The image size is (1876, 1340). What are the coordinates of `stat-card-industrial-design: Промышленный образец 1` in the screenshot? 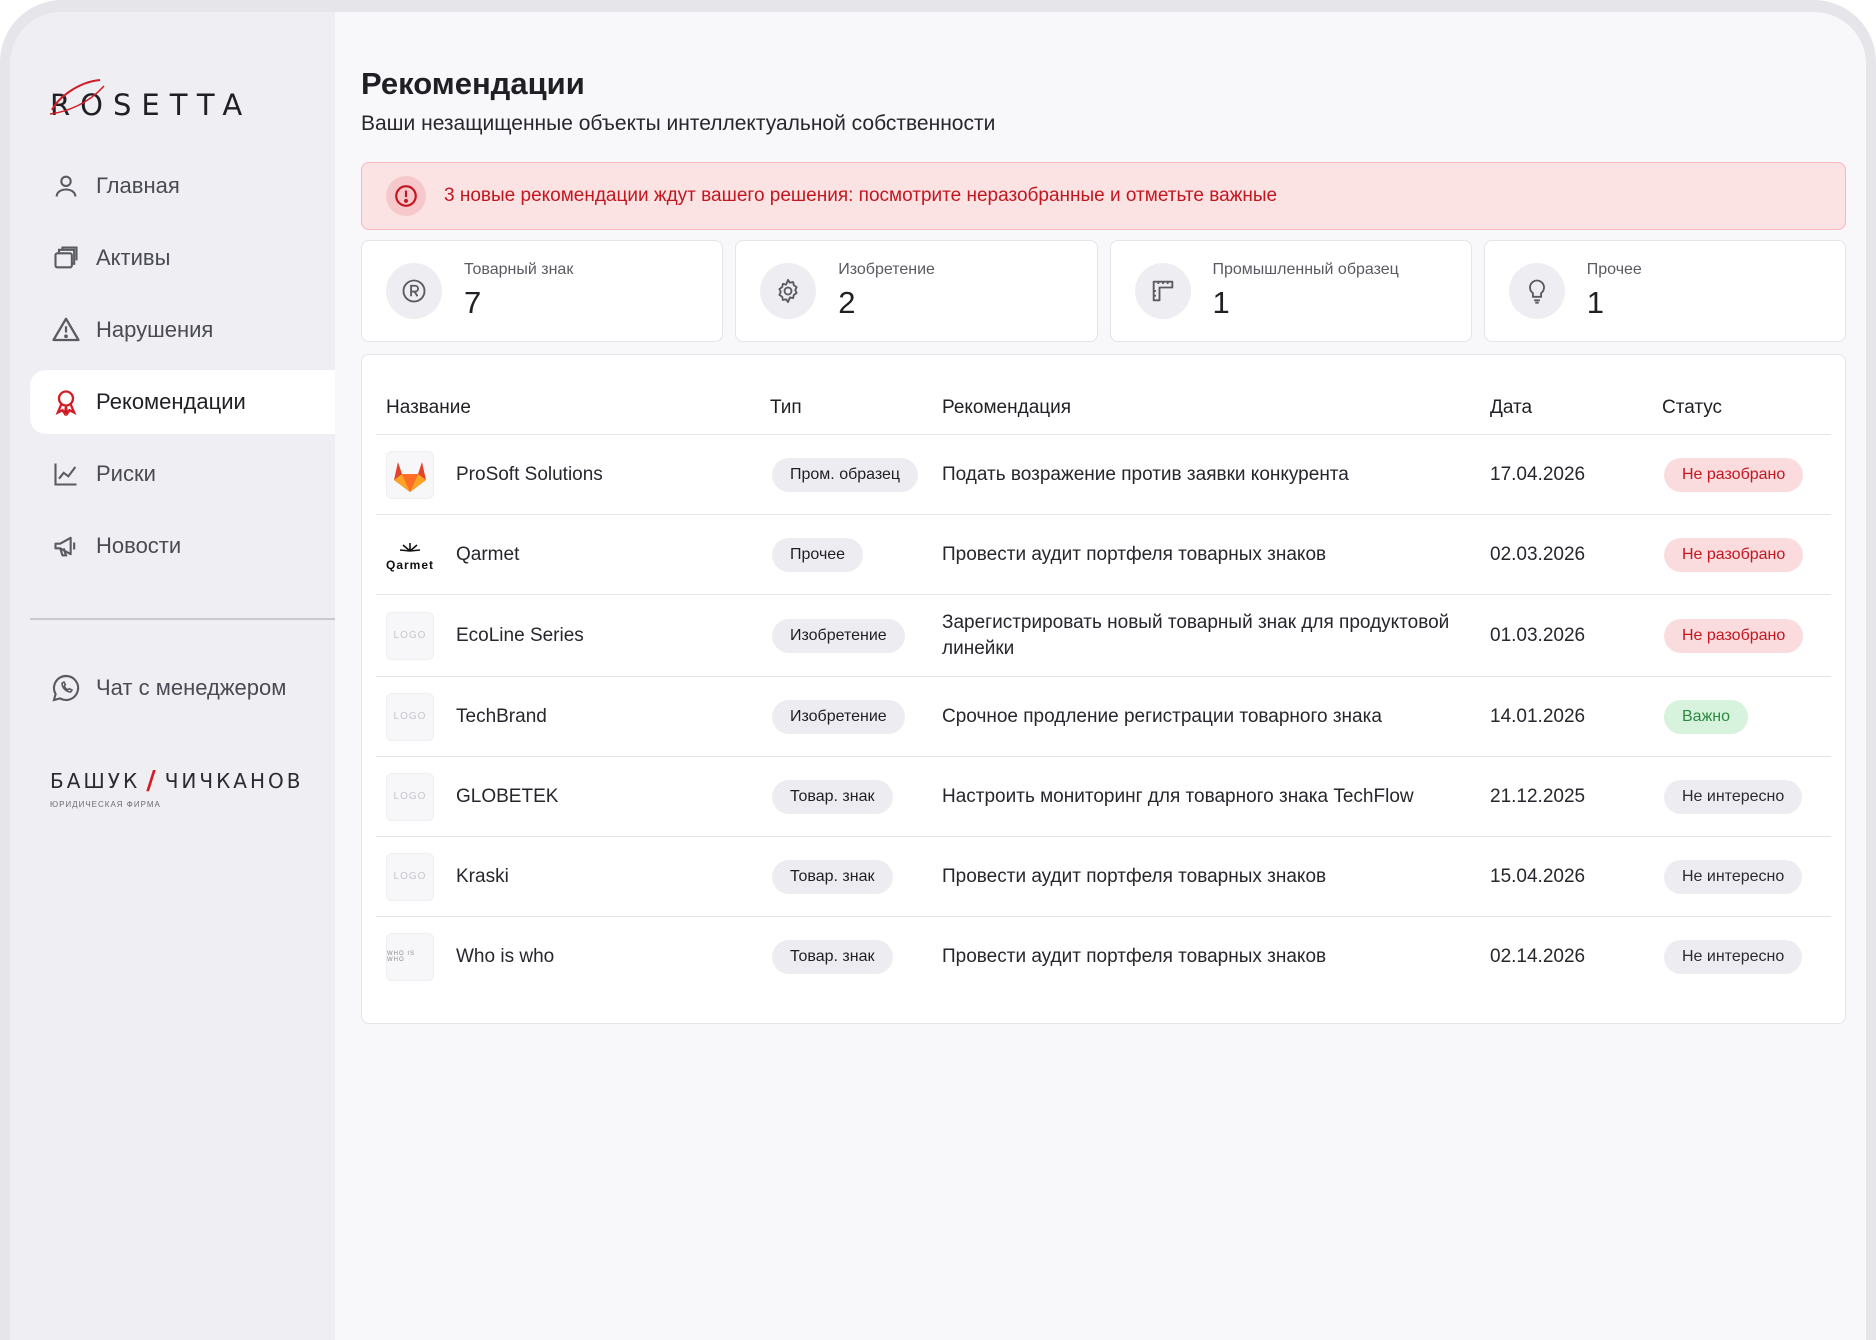 It's located at (1290, 291).